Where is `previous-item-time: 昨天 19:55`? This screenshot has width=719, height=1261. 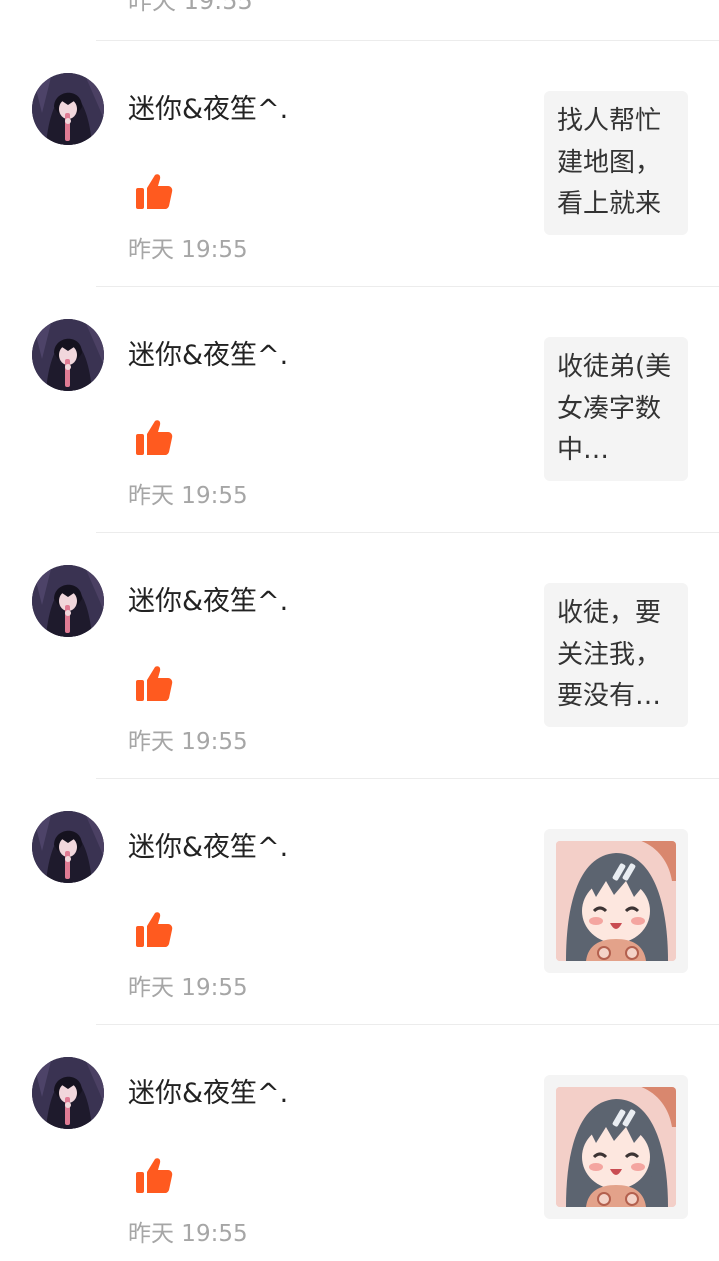
previous-item-time: 昨天 19:55 is located at coordinates (190, 7).